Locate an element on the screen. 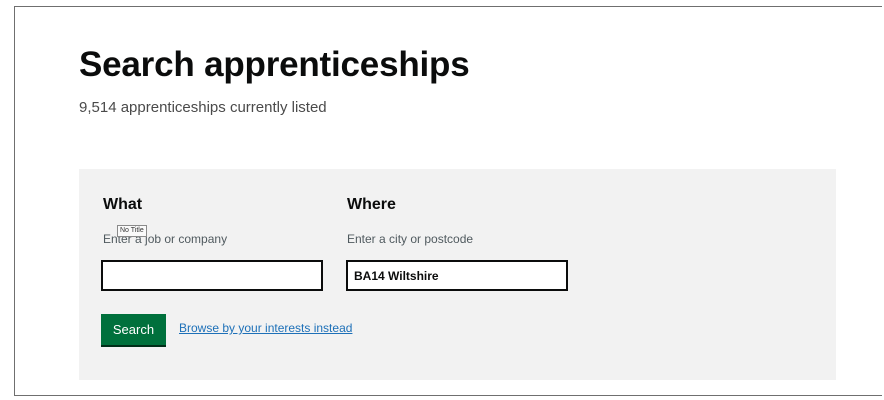 The width and height of the screenshot is (884, 400). tooltip: No Title is located at coordinates (132, 231).